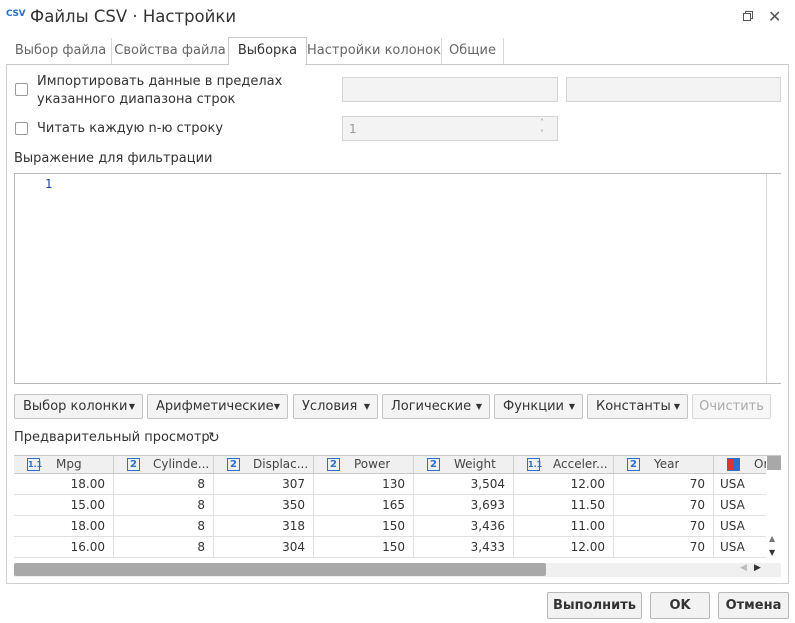  What do you see at coordinates (372, 464) in the screenshot?
I see `column-header-label: Power` at bounding box center [372, 464].